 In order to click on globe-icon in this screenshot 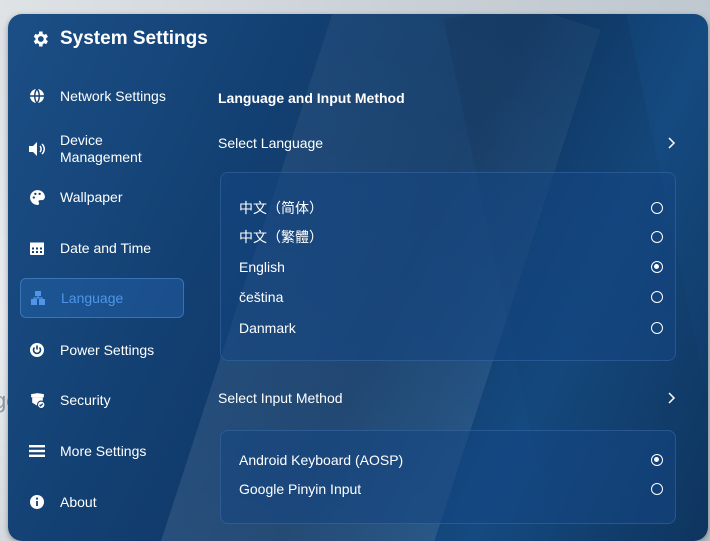, I will do `click(37, 96)`.